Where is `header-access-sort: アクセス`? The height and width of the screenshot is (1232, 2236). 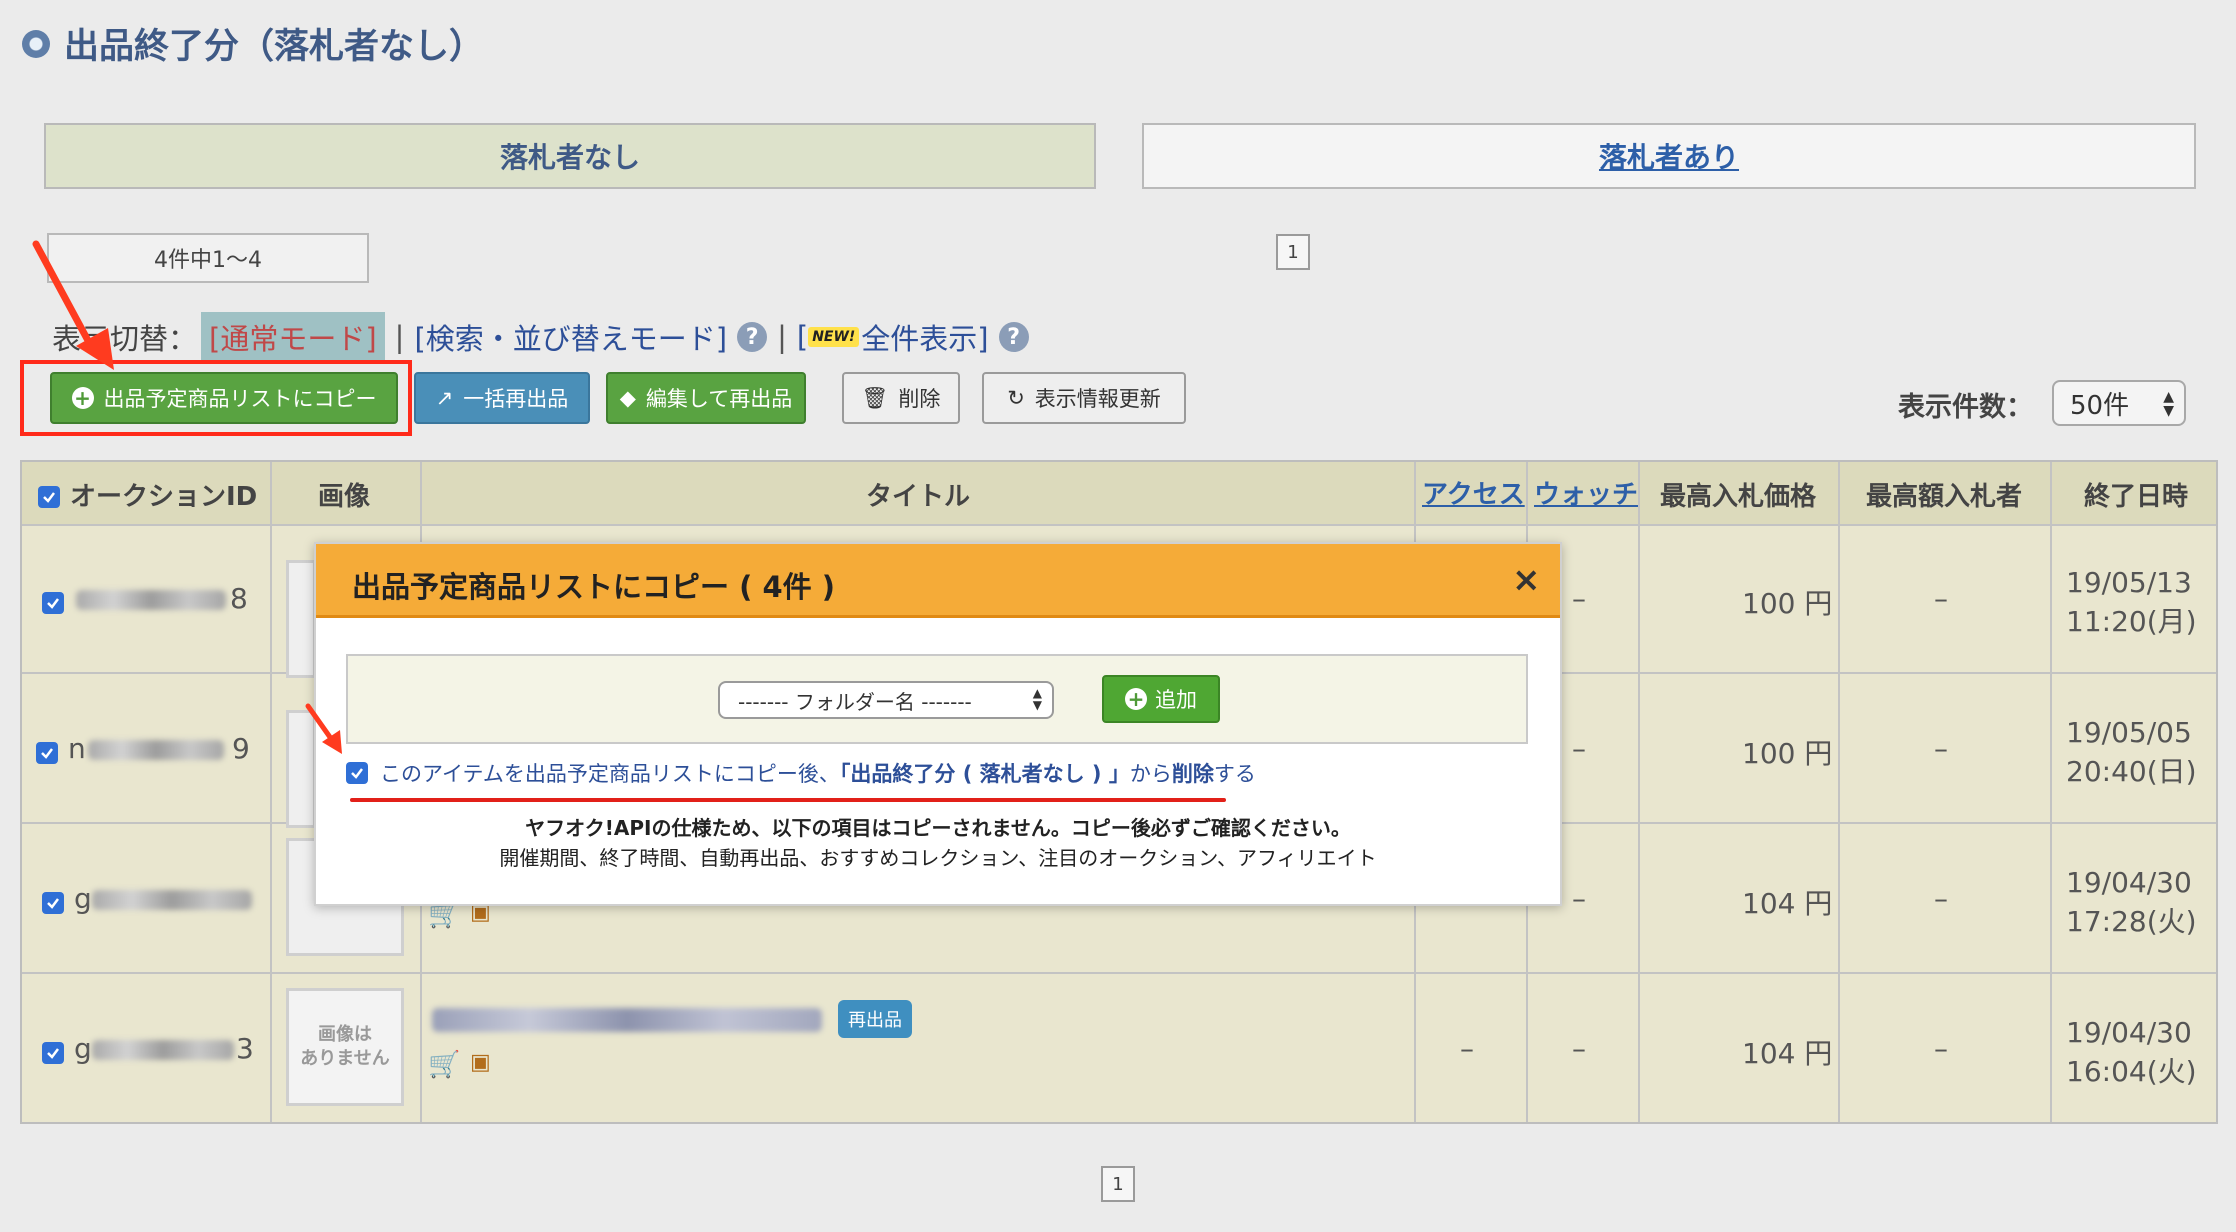
header-access-sort: アクセス is located at coordinates (1473, 492).